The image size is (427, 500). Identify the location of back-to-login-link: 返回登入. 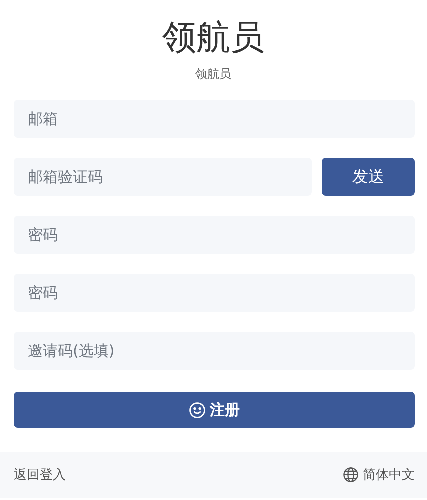
(40, 475).